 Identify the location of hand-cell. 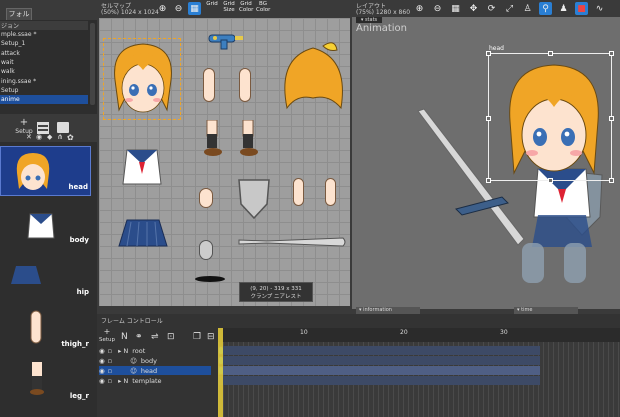
(206, 198).